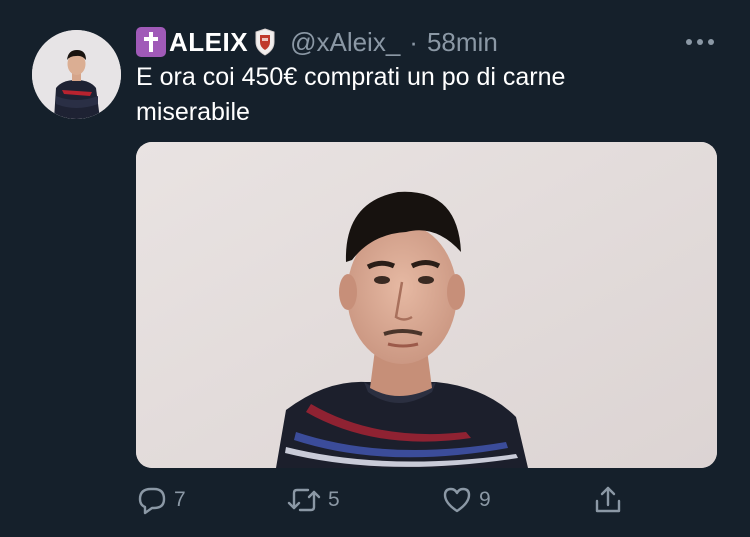  I want to click on reply-count: 7, so click(180, 499).